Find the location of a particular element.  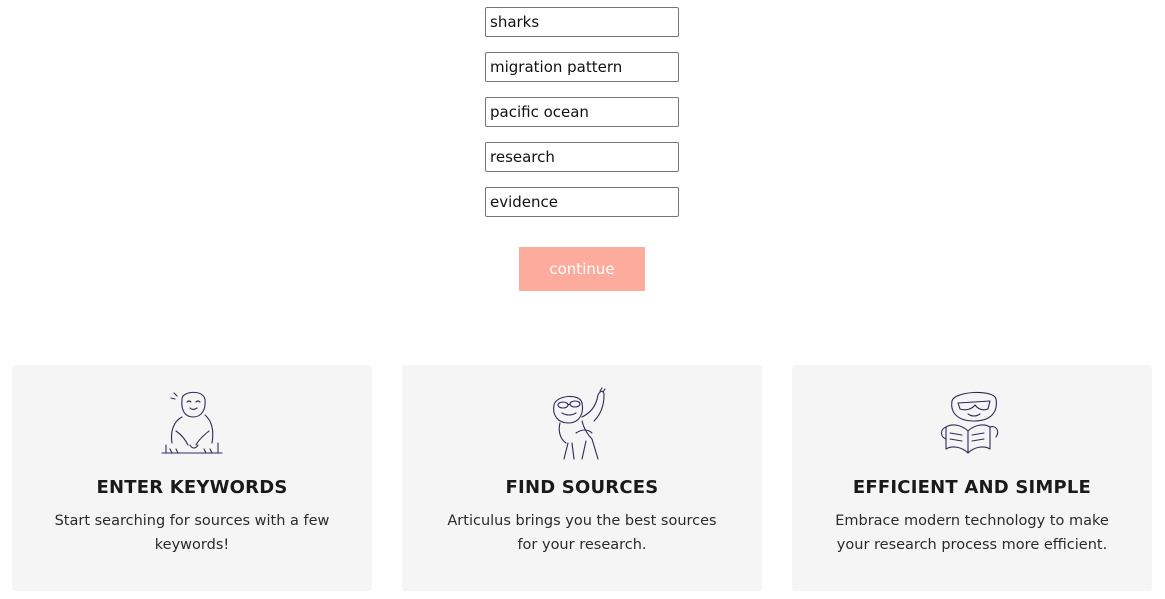

feature-title: EFFICIENT AND SIMPLE is located at coordinates (972, 487).